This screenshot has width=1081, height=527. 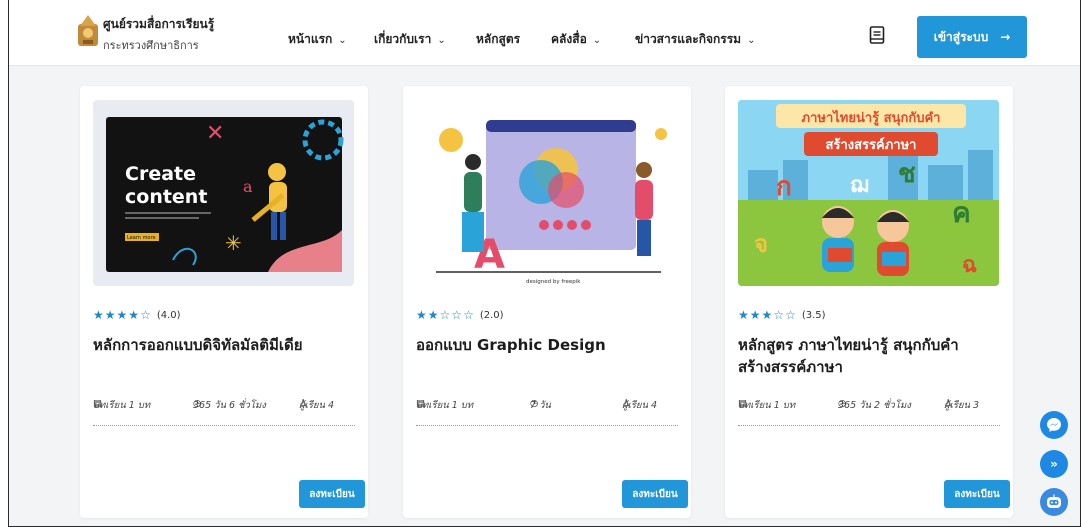 I want to click on rating-value: (2.0), so click(x=491, y=315).